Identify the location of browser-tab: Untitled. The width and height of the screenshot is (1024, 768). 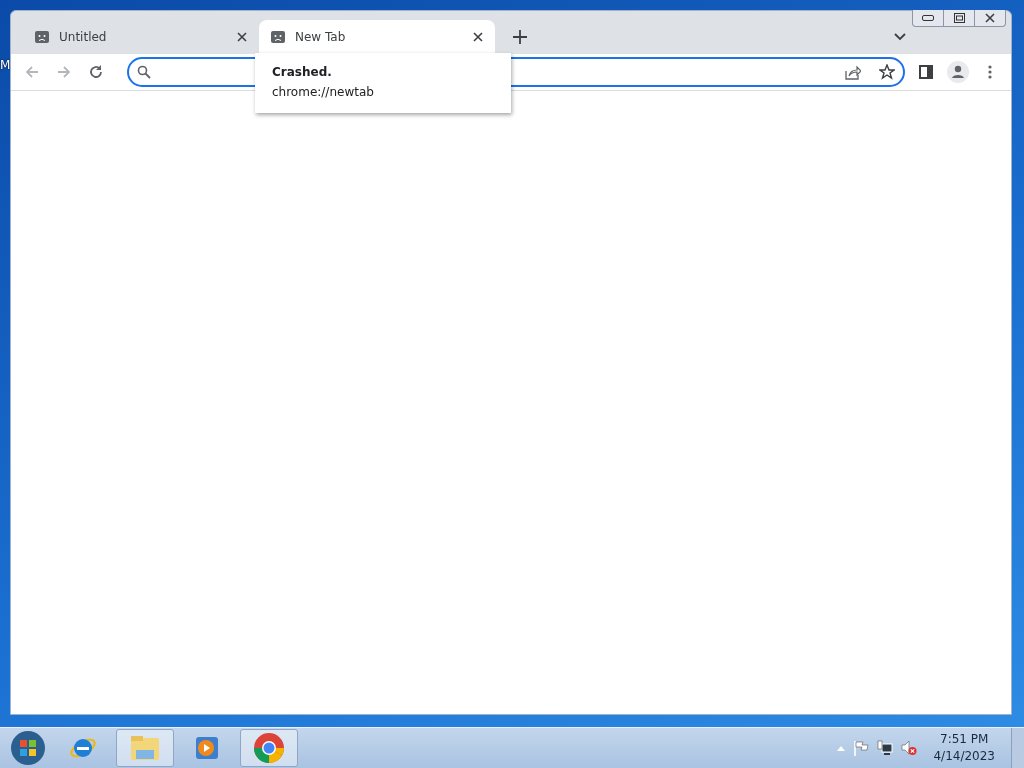
(141, 37).